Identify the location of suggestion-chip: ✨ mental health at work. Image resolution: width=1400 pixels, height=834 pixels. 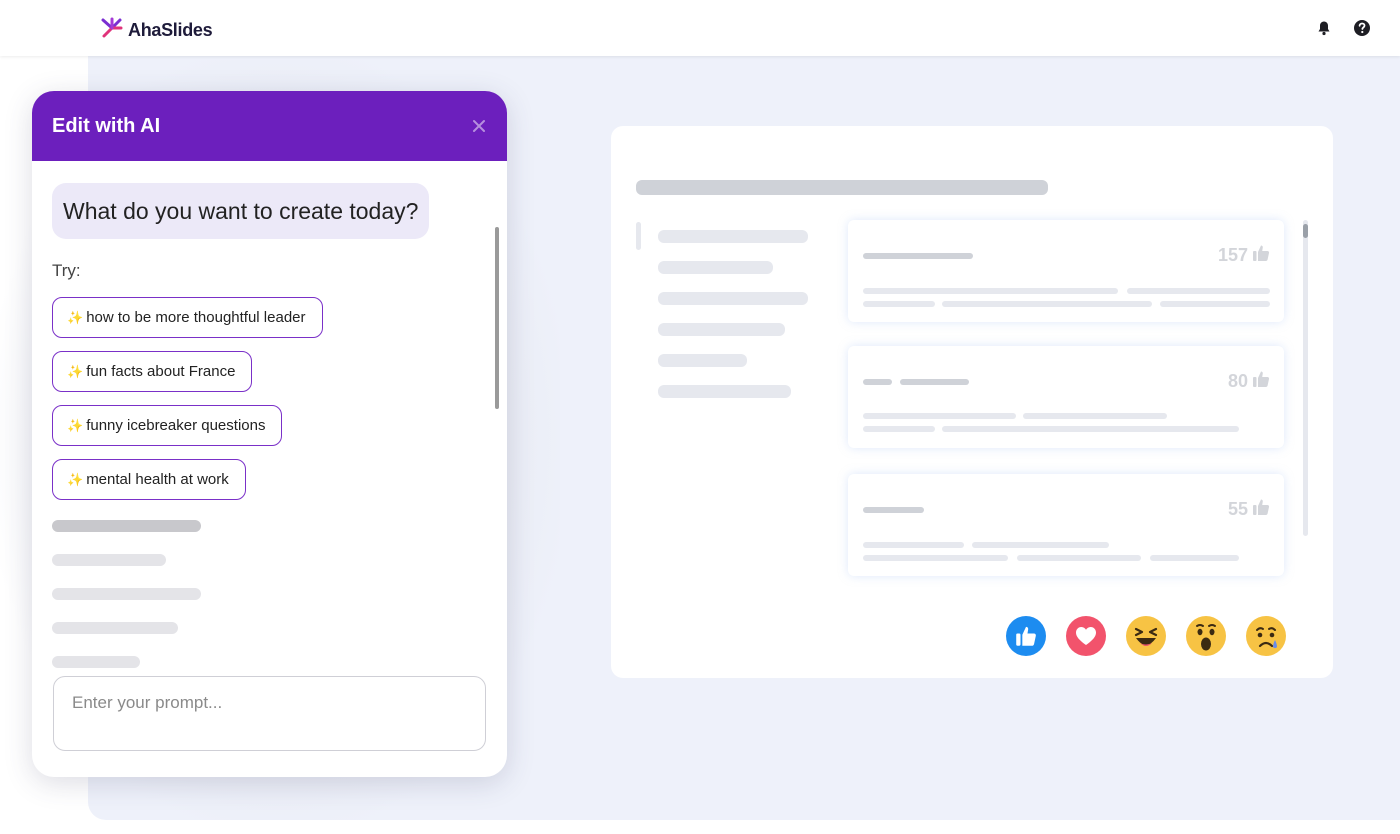
(149, 479).